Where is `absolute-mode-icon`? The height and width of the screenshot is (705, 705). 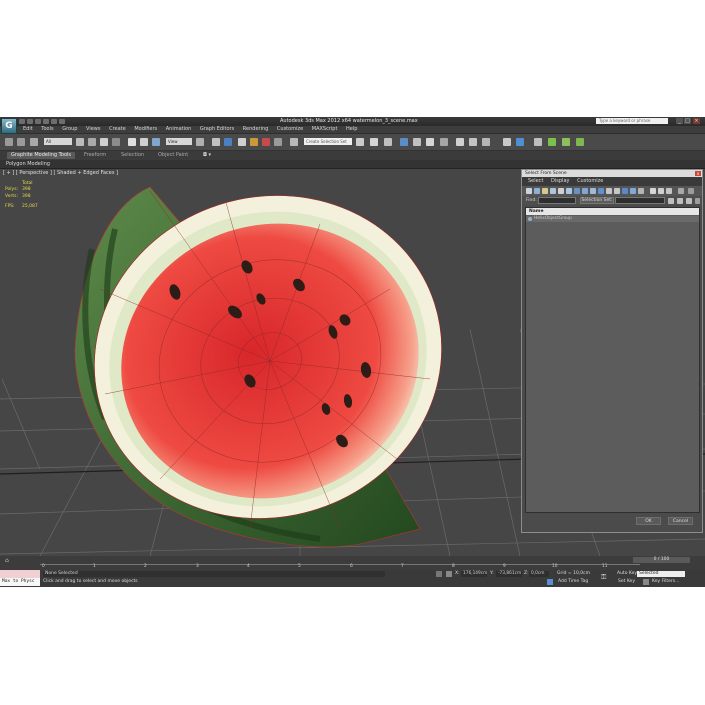
absolute-mode-icon is located at coordinates (449, 574).